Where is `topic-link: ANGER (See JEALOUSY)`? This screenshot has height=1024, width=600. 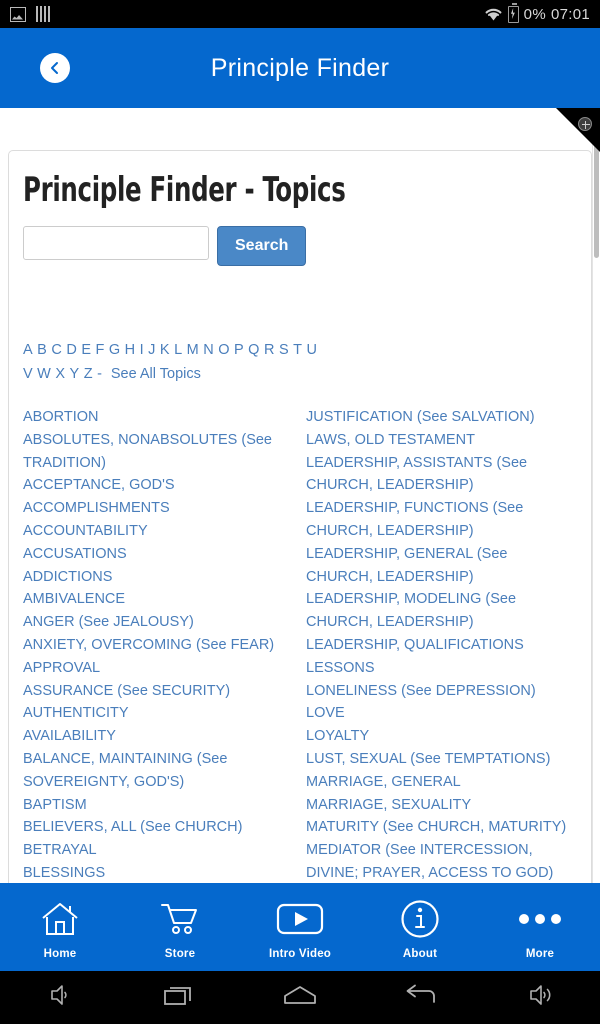
topic-link: ANGER (See JEALOUSY) is located at coordinates (153, 622).